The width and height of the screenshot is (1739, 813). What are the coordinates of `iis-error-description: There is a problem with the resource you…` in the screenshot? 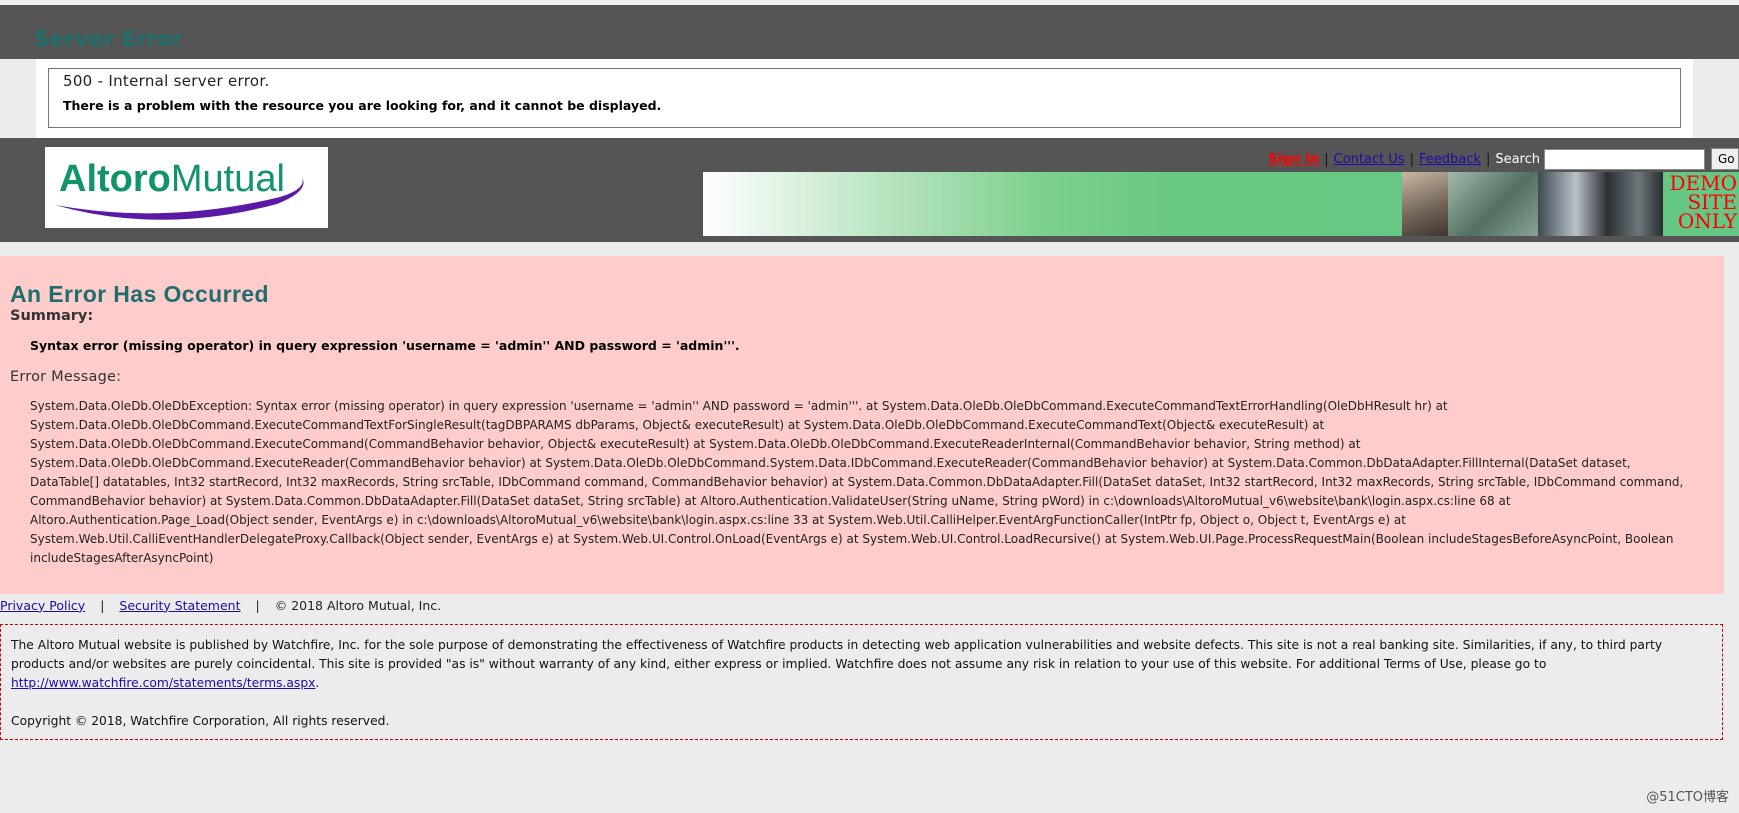 It's located at (362, 105).